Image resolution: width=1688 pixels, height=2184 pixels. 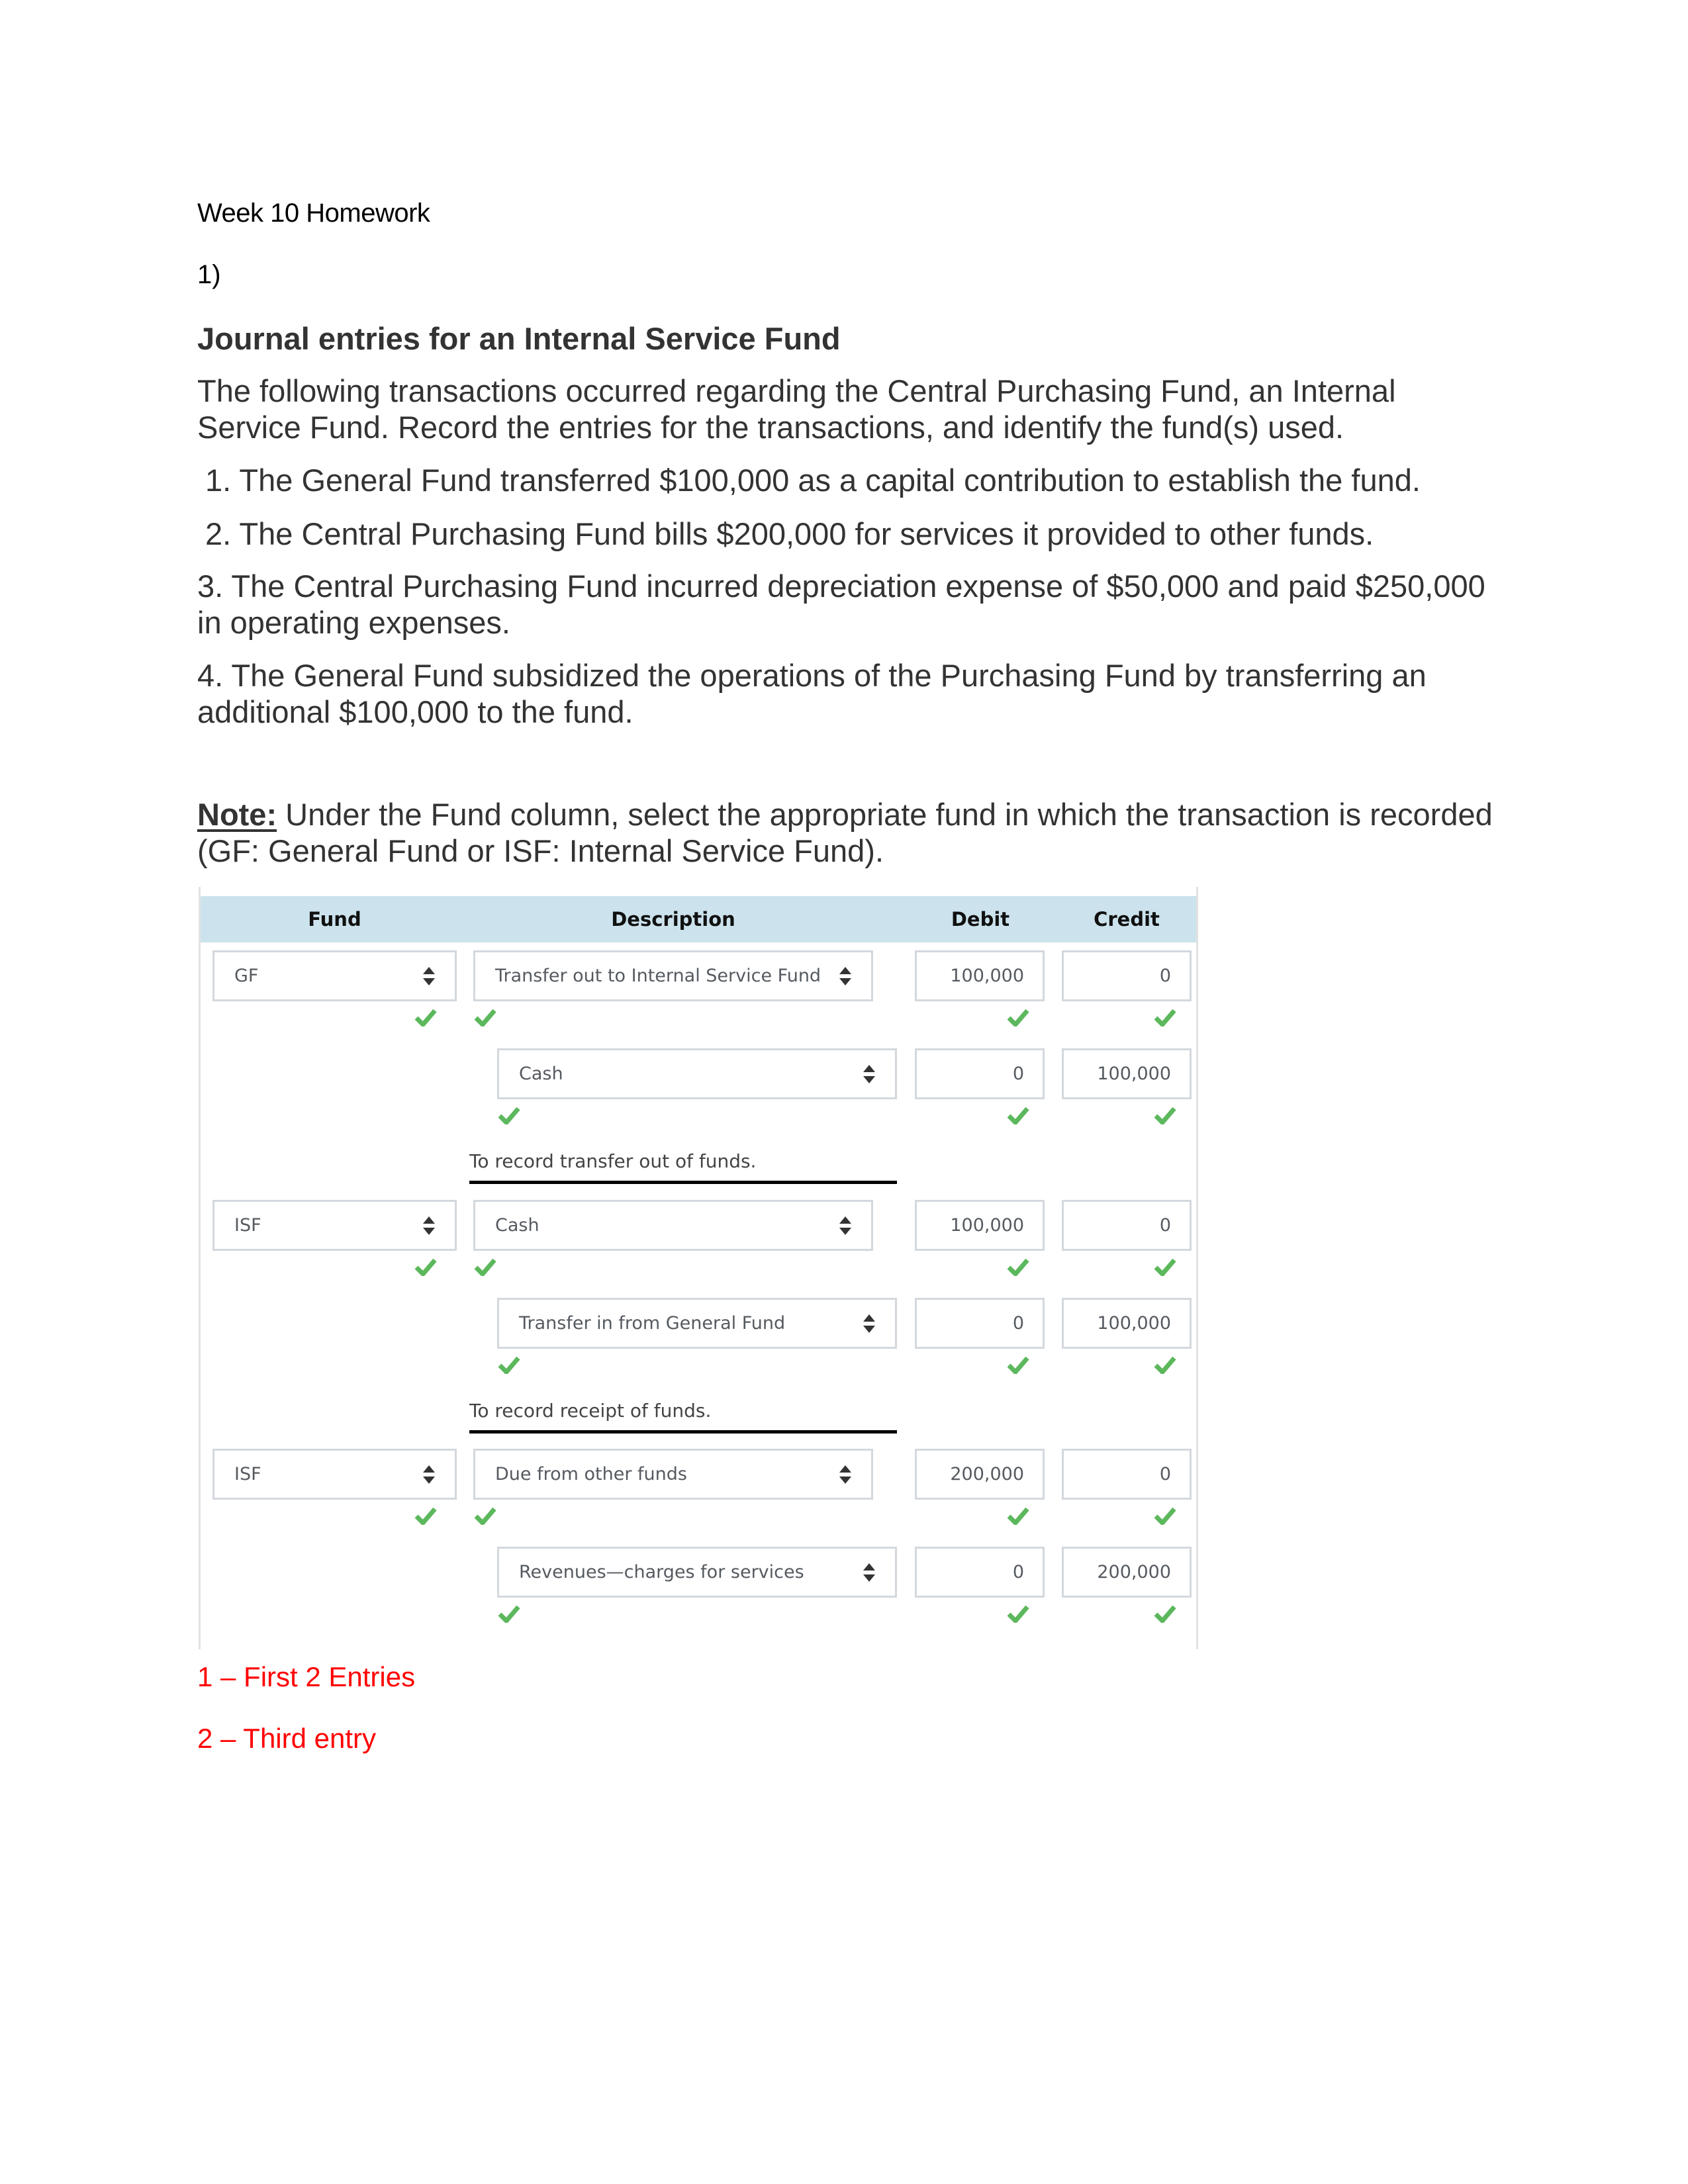 I want to click on entry-memo: To record receipt of funds., so click(x=590, y=1411).